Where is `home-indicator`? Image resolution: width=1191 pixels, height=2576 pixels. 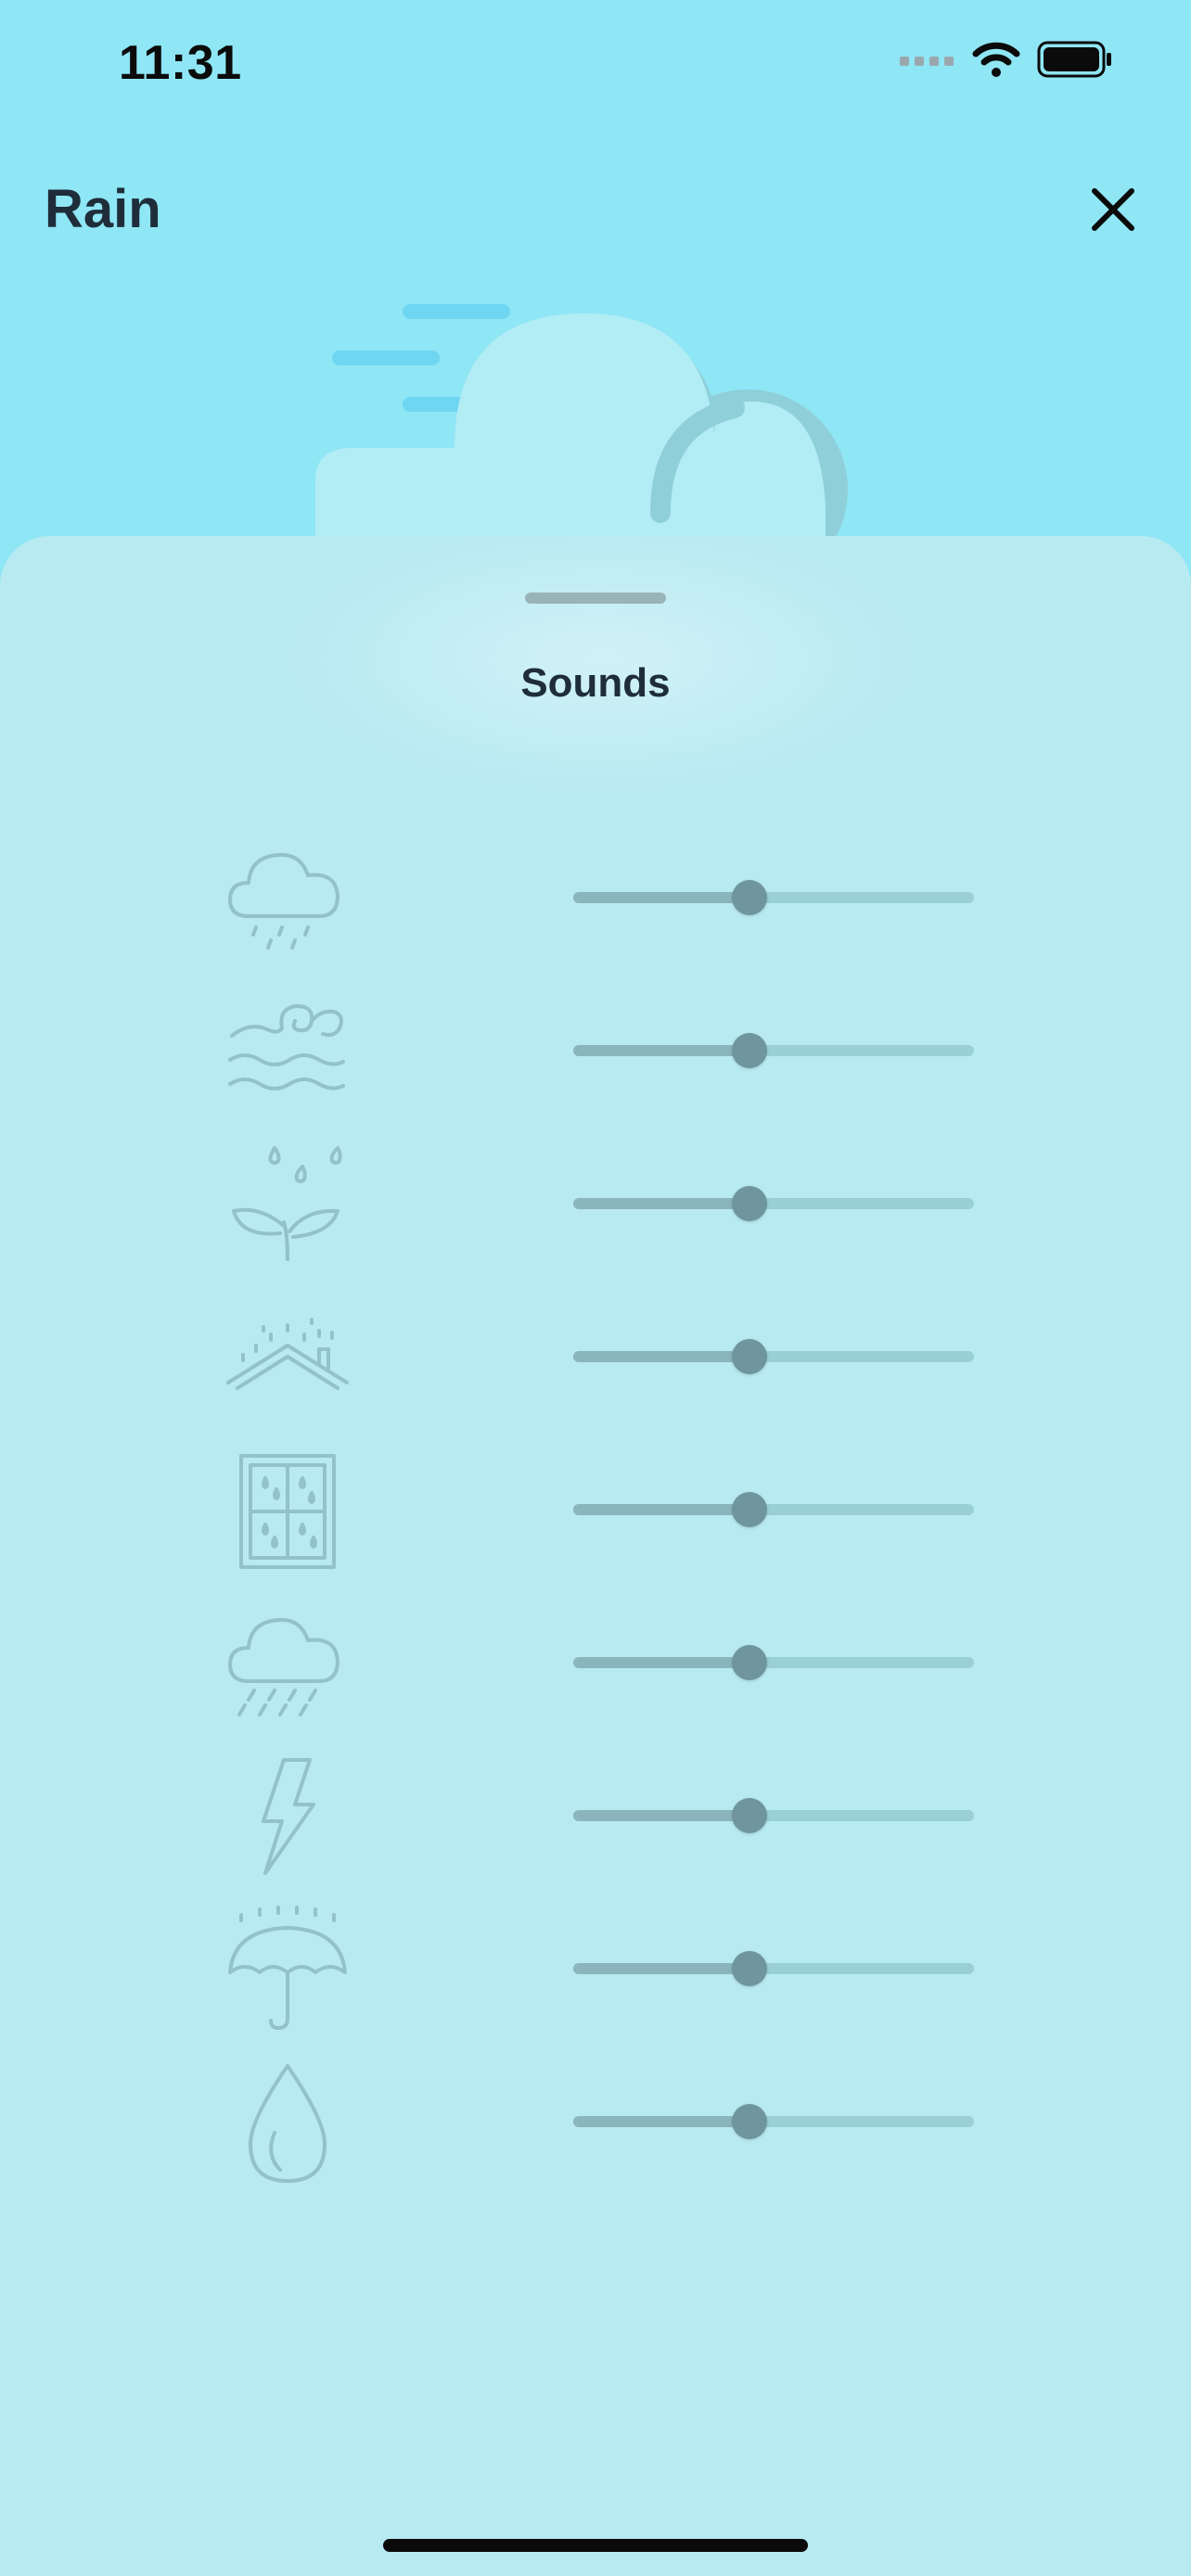 home-indicator is located at coordinates (595, 2545).